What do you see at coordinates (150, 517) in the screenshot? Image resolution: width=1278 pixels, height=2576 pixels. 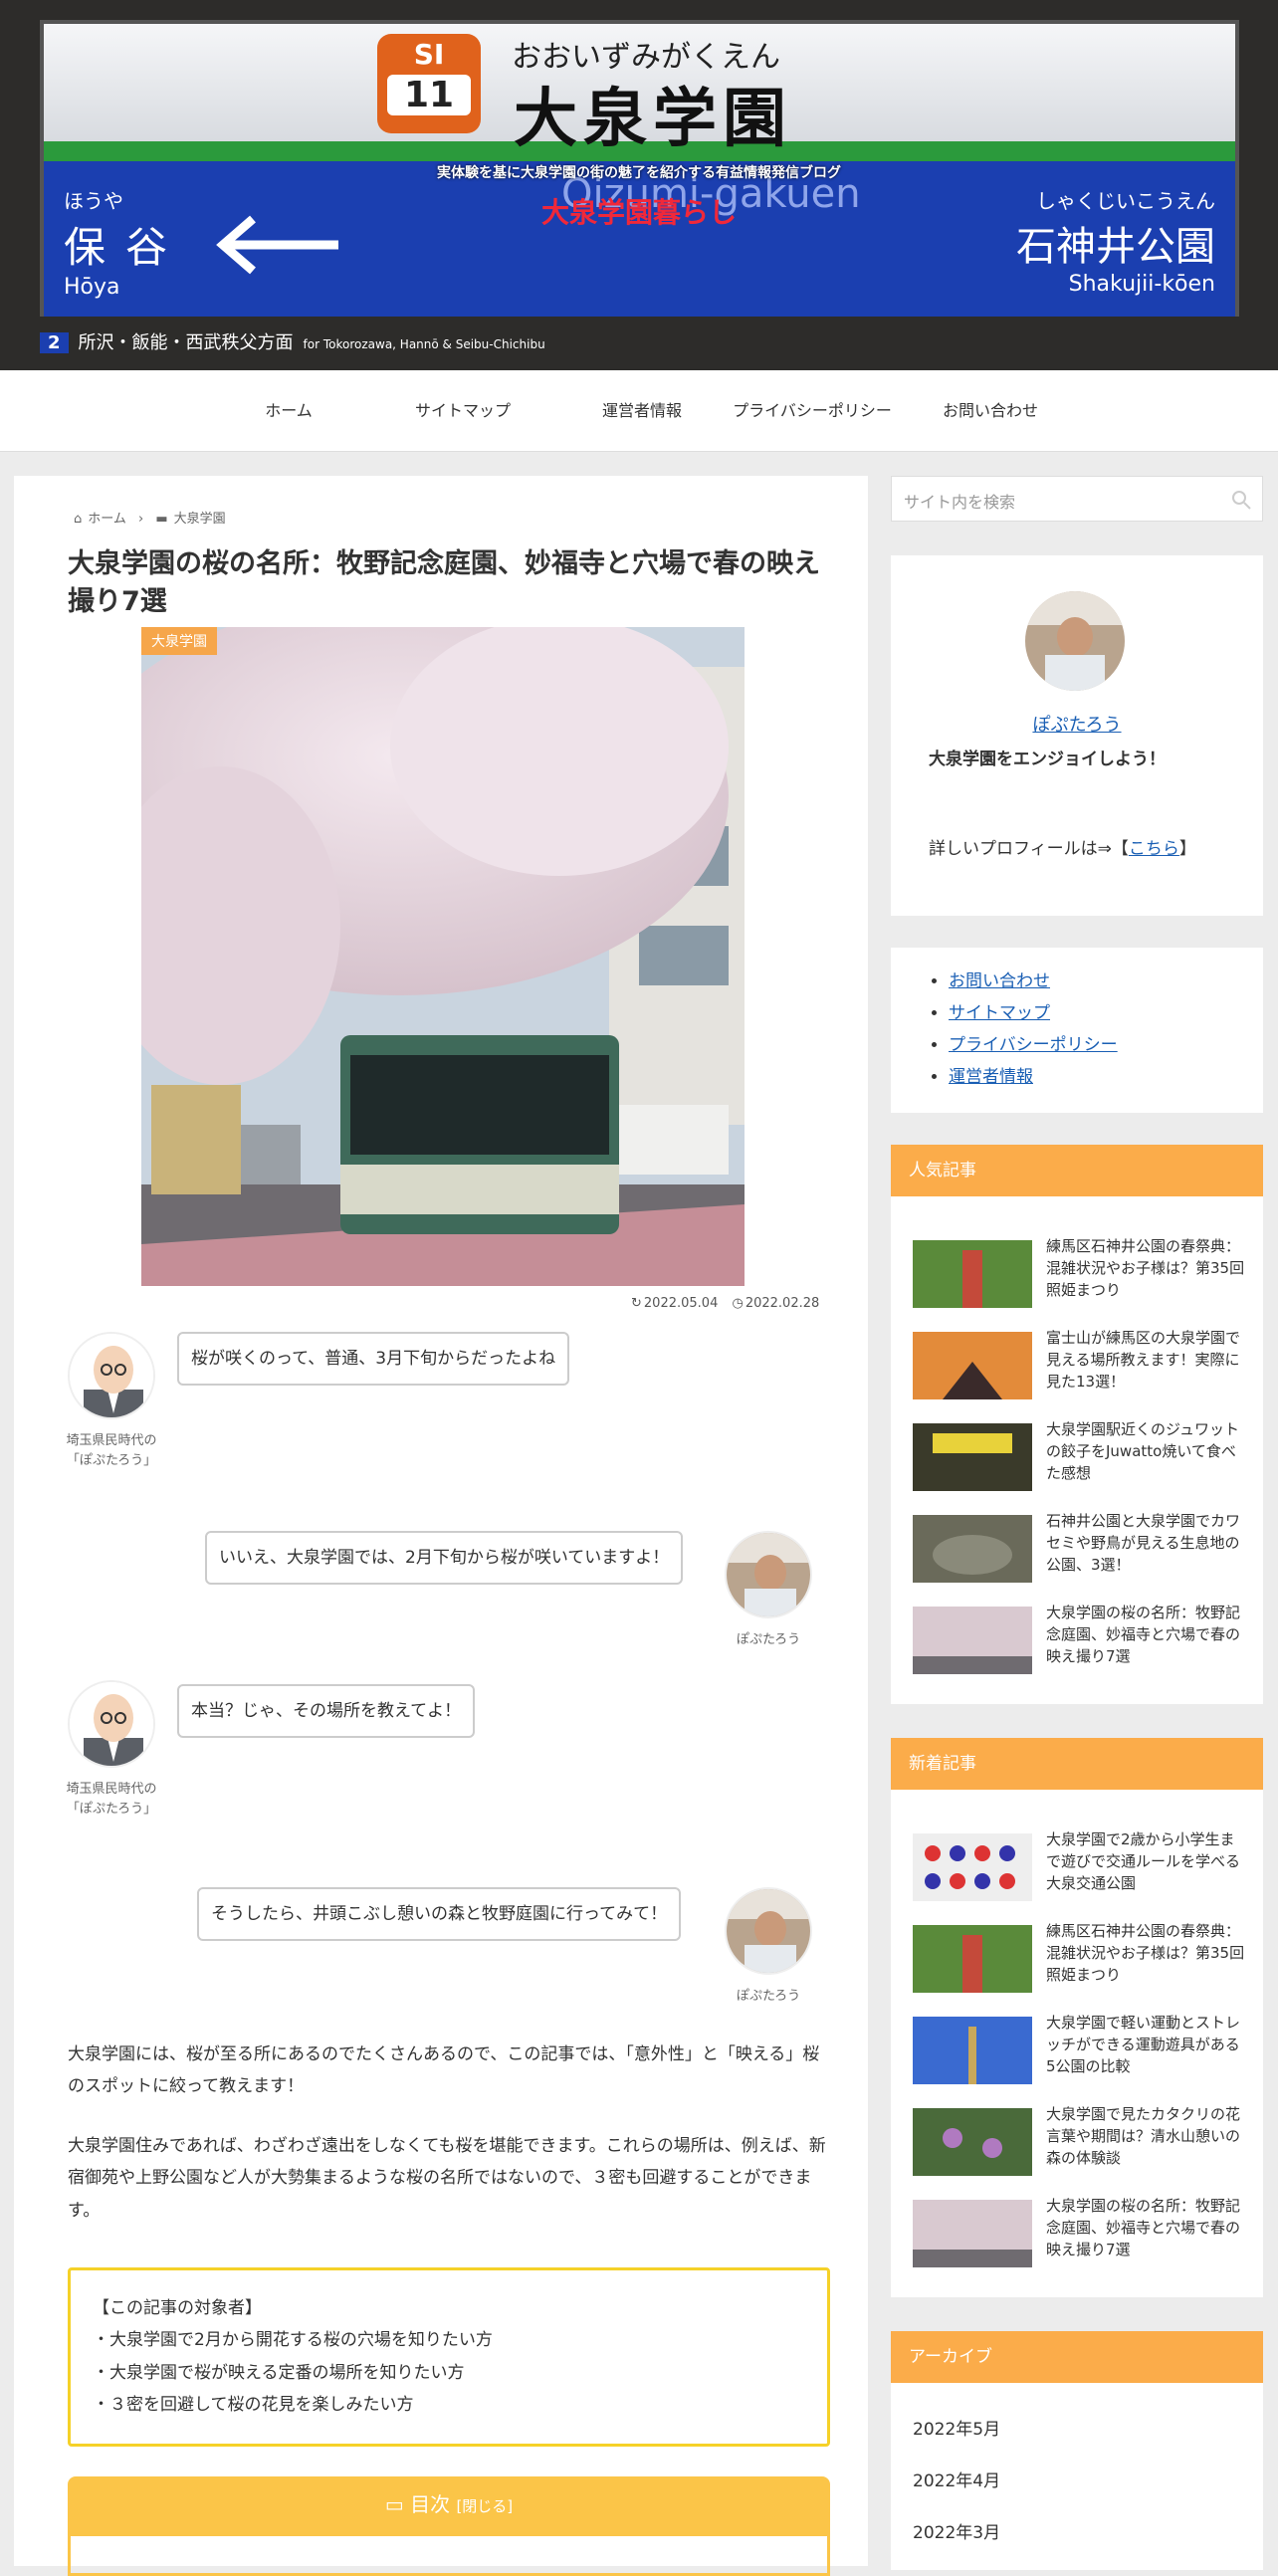 I see `breadcrumb: ⌂ ホーム › ▬ 大泉学園` at bounding box center [150, 517].